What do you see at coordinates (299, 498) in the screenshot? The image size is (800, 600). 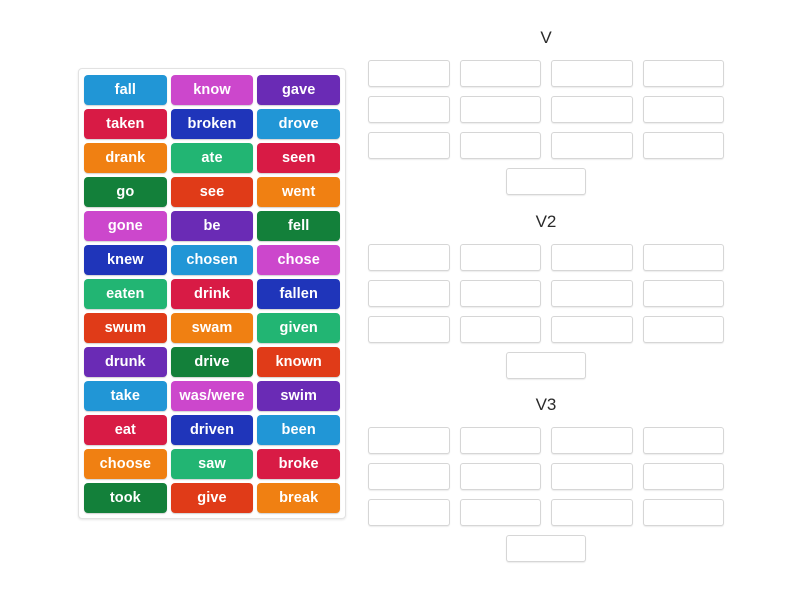 I see `word-tile: break` at bounding box center [299, 498].